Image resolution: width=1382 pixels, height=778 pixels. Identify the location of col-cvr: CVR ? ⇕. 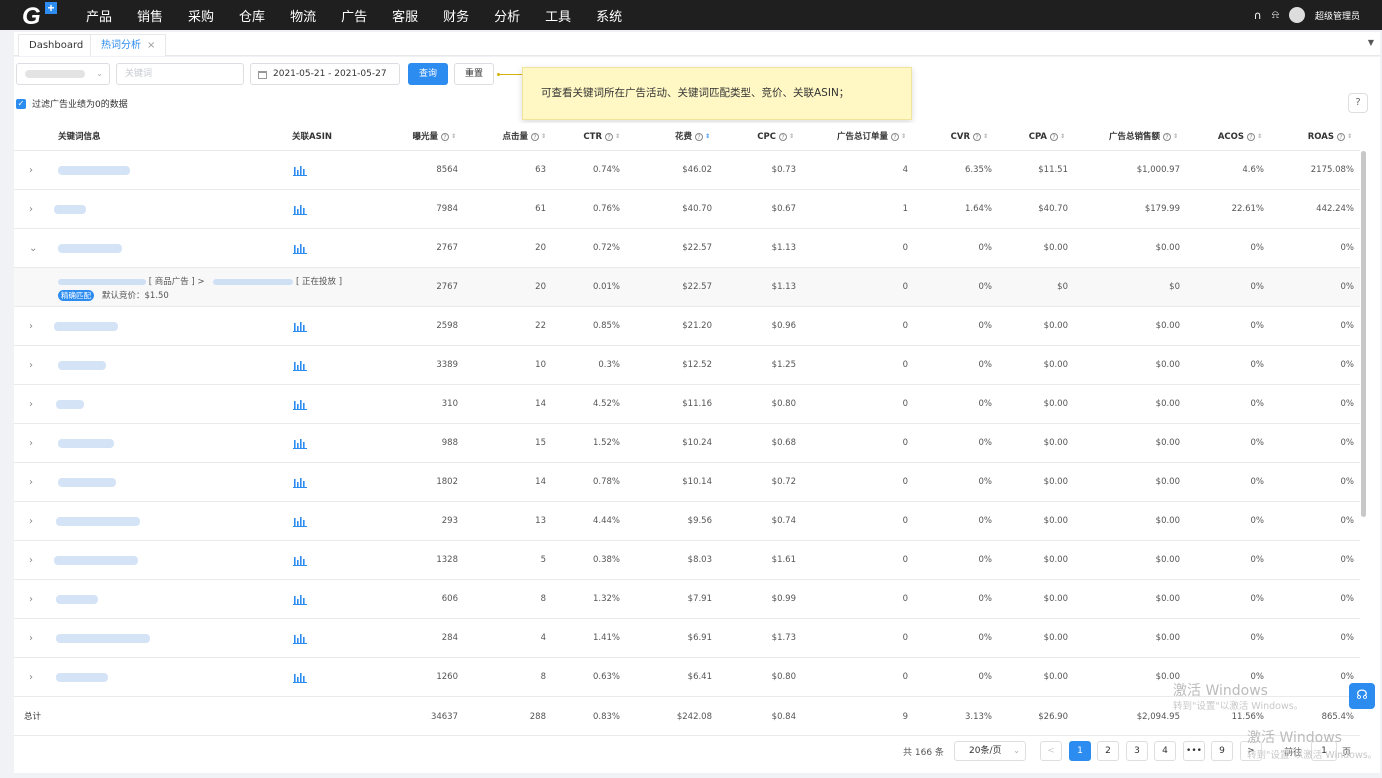
(969, 137).